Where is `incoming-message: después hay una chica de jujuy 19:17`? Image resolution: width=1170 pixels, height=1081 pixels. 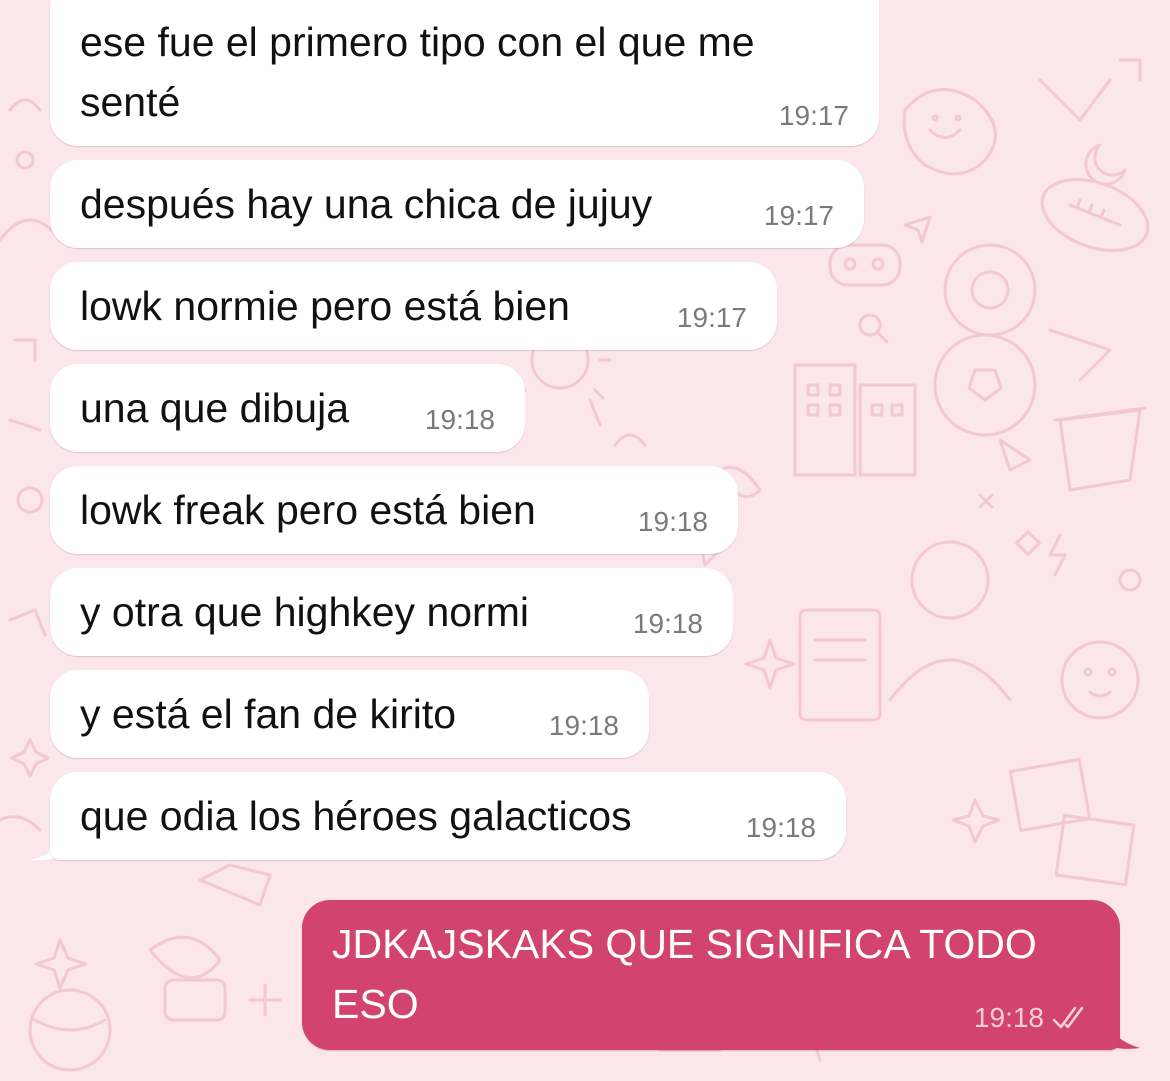
incoming-message: después hay una chica de jujuy 19:17 is located at coordinates (457, 204).